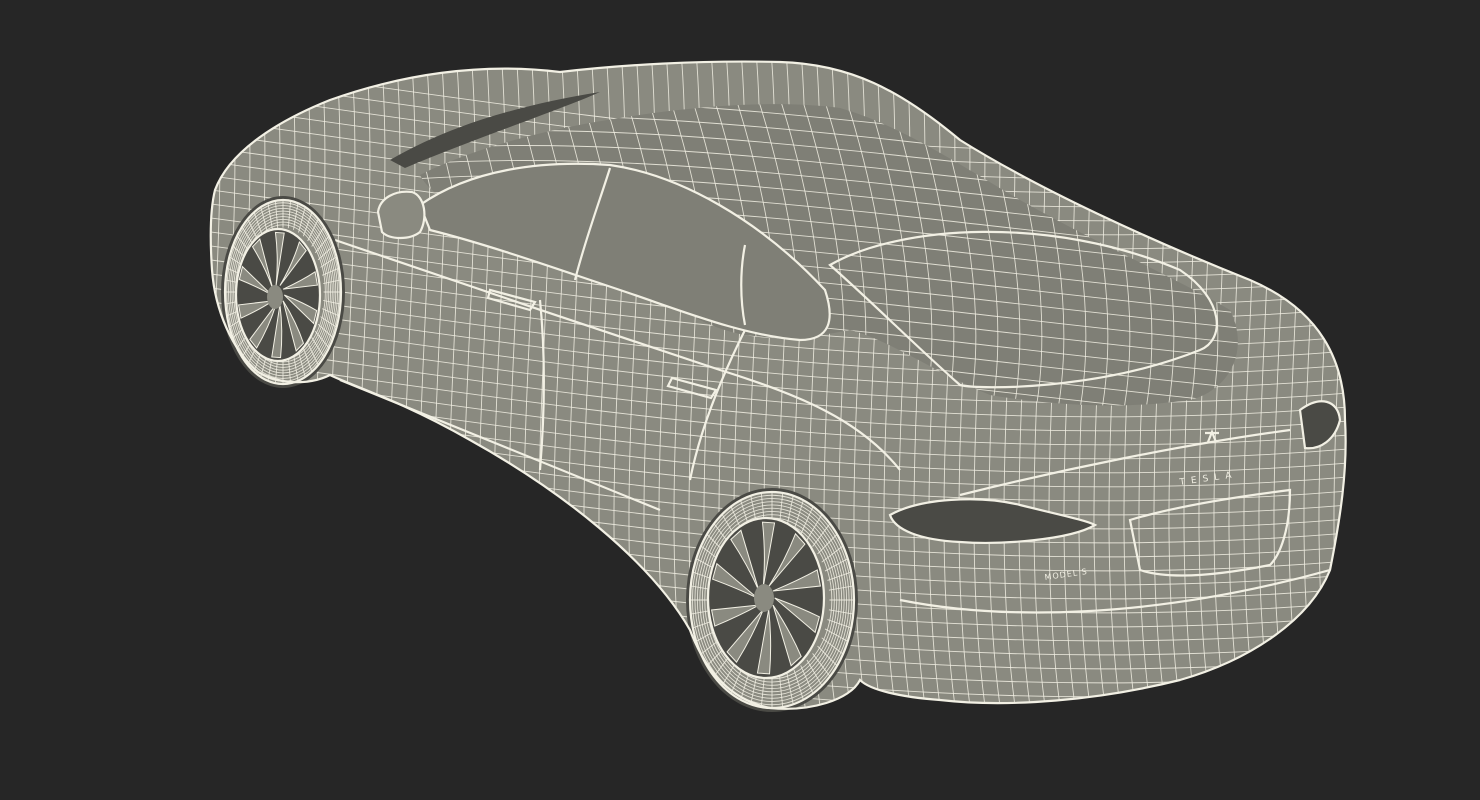  Describe the element at coordinates (401, 215) in the screenshot. I see `side-mirror` at that location.